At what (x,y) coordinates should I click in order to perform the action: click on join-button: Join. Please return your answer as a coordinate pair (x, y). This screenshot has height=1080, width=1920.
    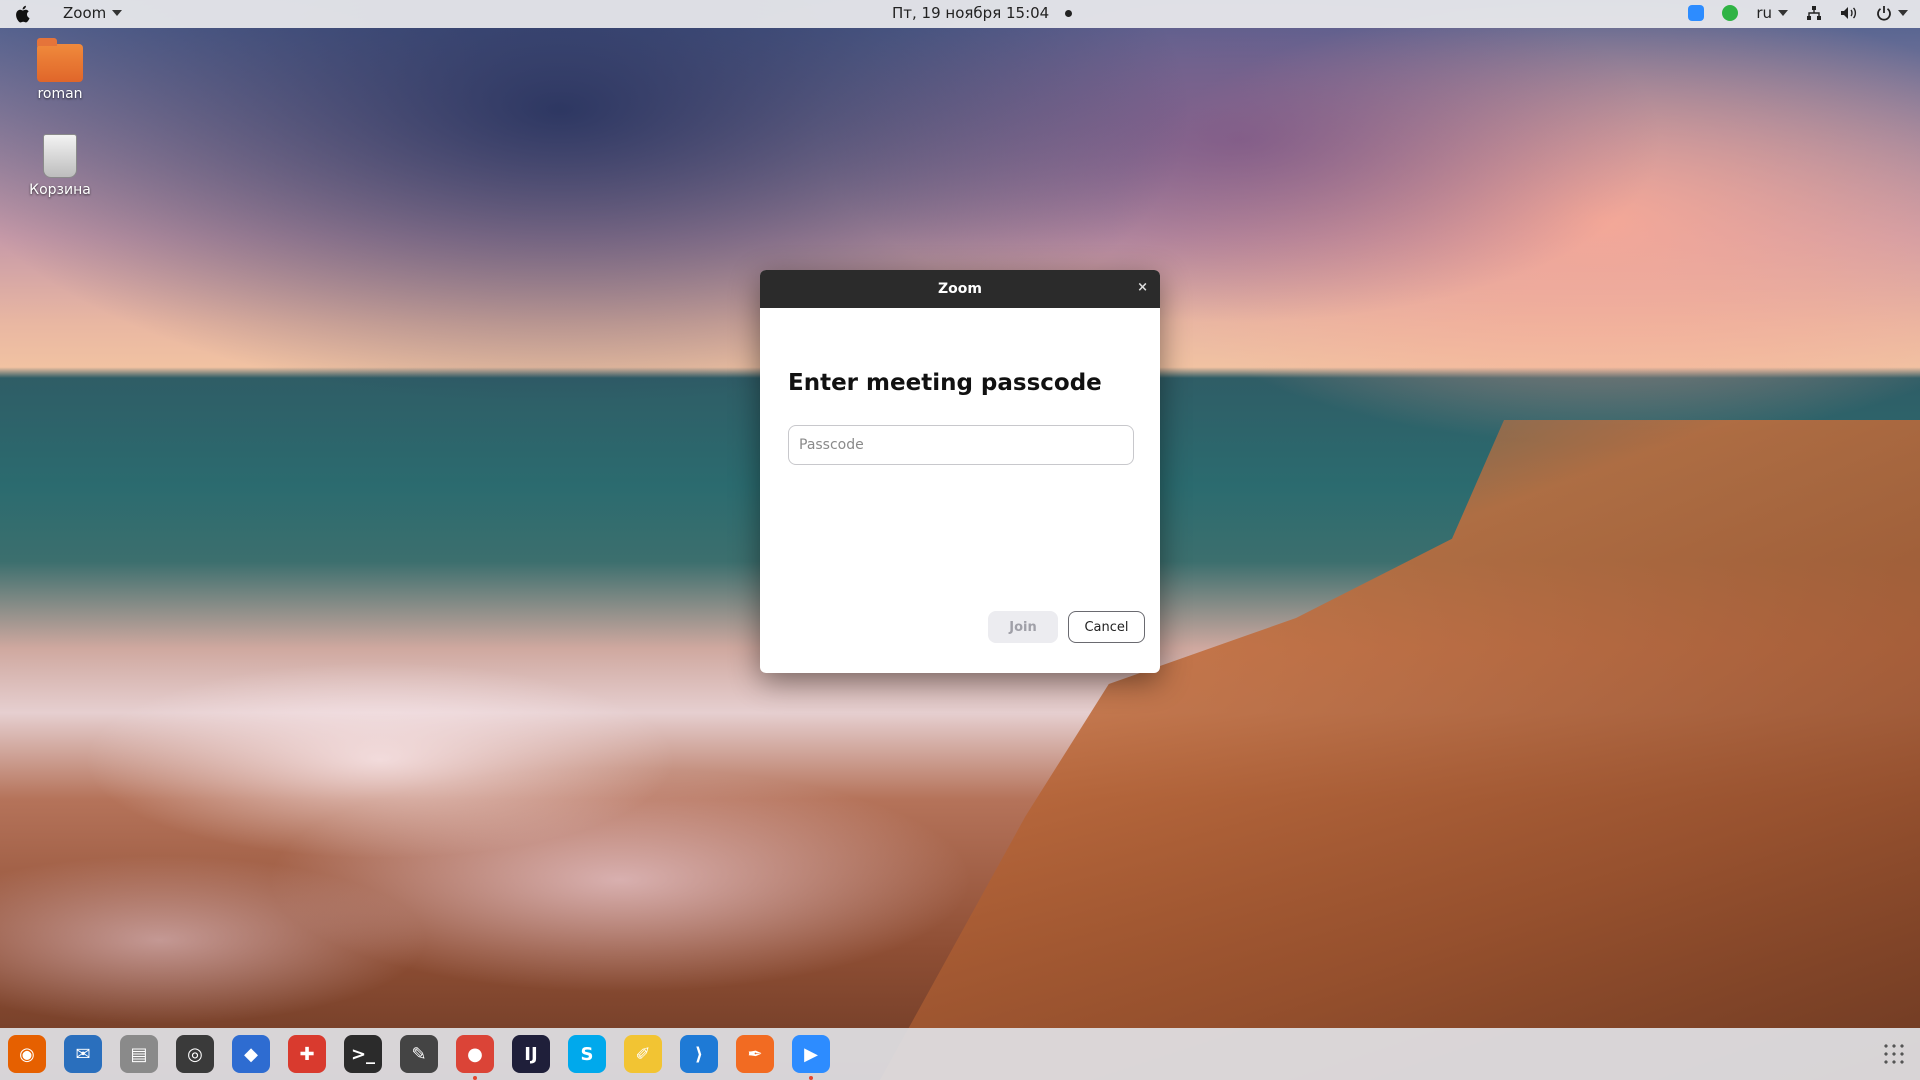
    Looking at the image, I should click on (1023, 627).